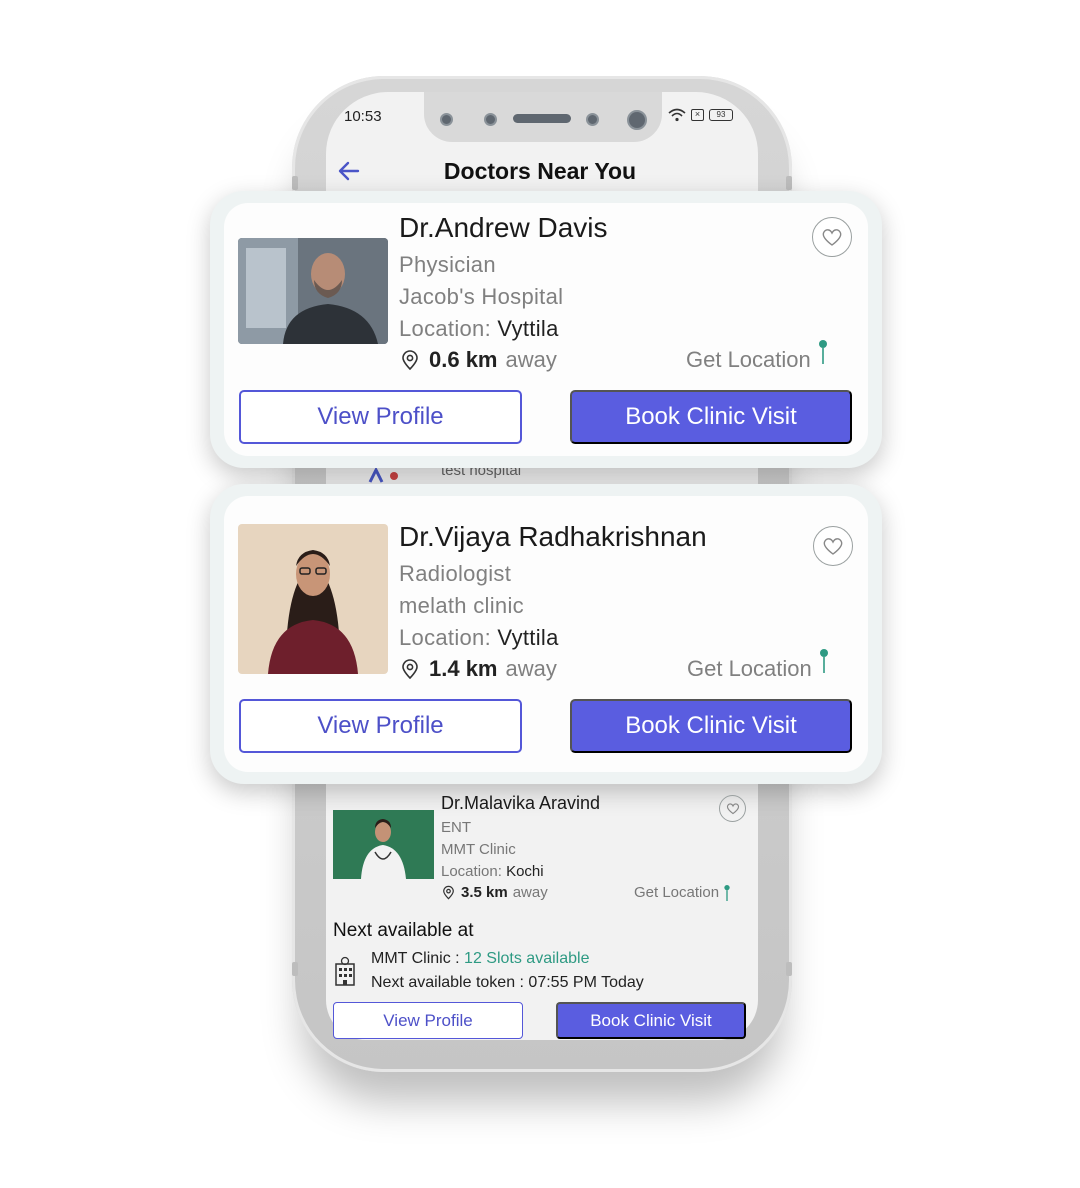 This screenshot has height=1188, width=1080. I want to click on doctor-hospital: MMT Clinic, so click(478, 849).